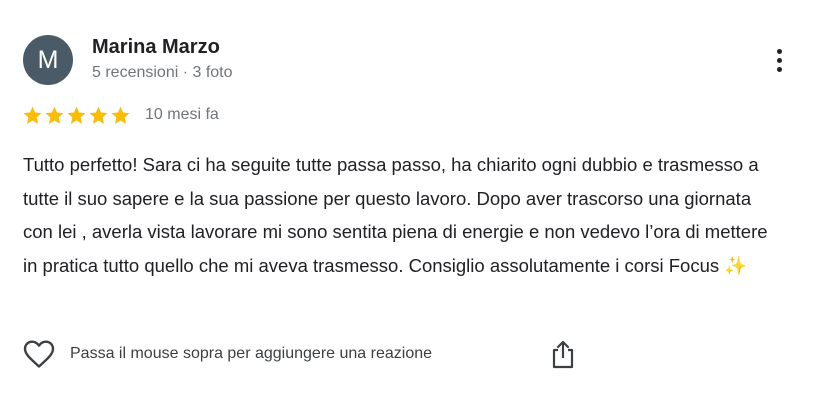 This screenshot has height=402, width=820. What do you see at coordinates (779, 51) in the screenshot?
I see `more-vertical-icon` at bounding box center [779, 51].